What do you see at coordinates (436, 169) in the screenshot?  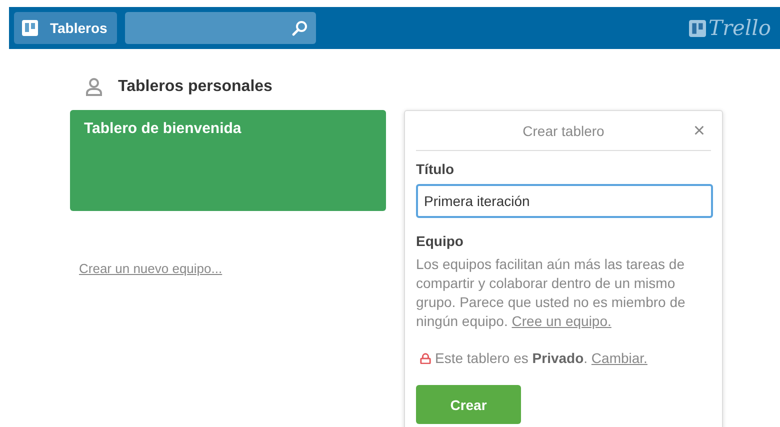 I see `field-label: Título` at bounding box center [436, 169].